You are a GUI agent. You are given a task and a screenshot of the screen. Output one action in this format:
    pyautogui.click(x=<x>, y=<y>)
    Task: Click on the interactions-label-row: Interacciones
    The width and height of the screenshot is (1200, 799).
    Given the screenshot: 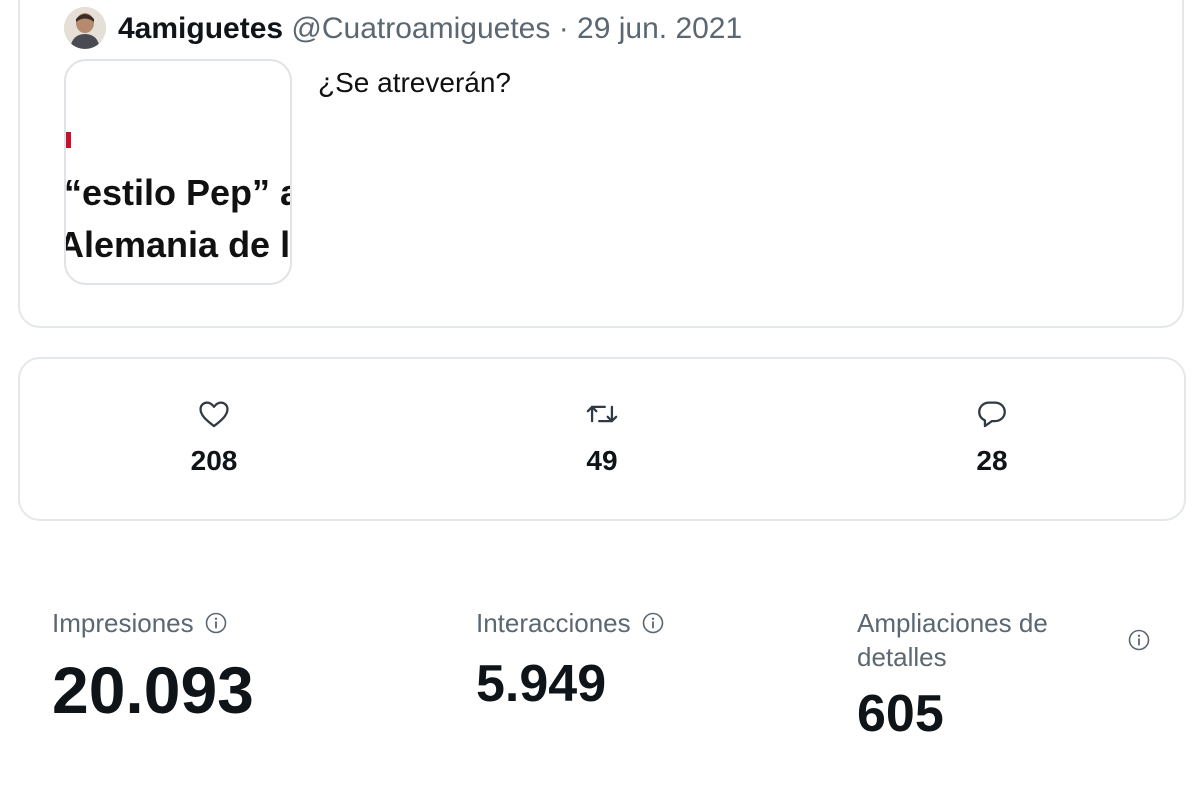 What is the action you would take?
    pyautogui.click(x=570, y=623)
    